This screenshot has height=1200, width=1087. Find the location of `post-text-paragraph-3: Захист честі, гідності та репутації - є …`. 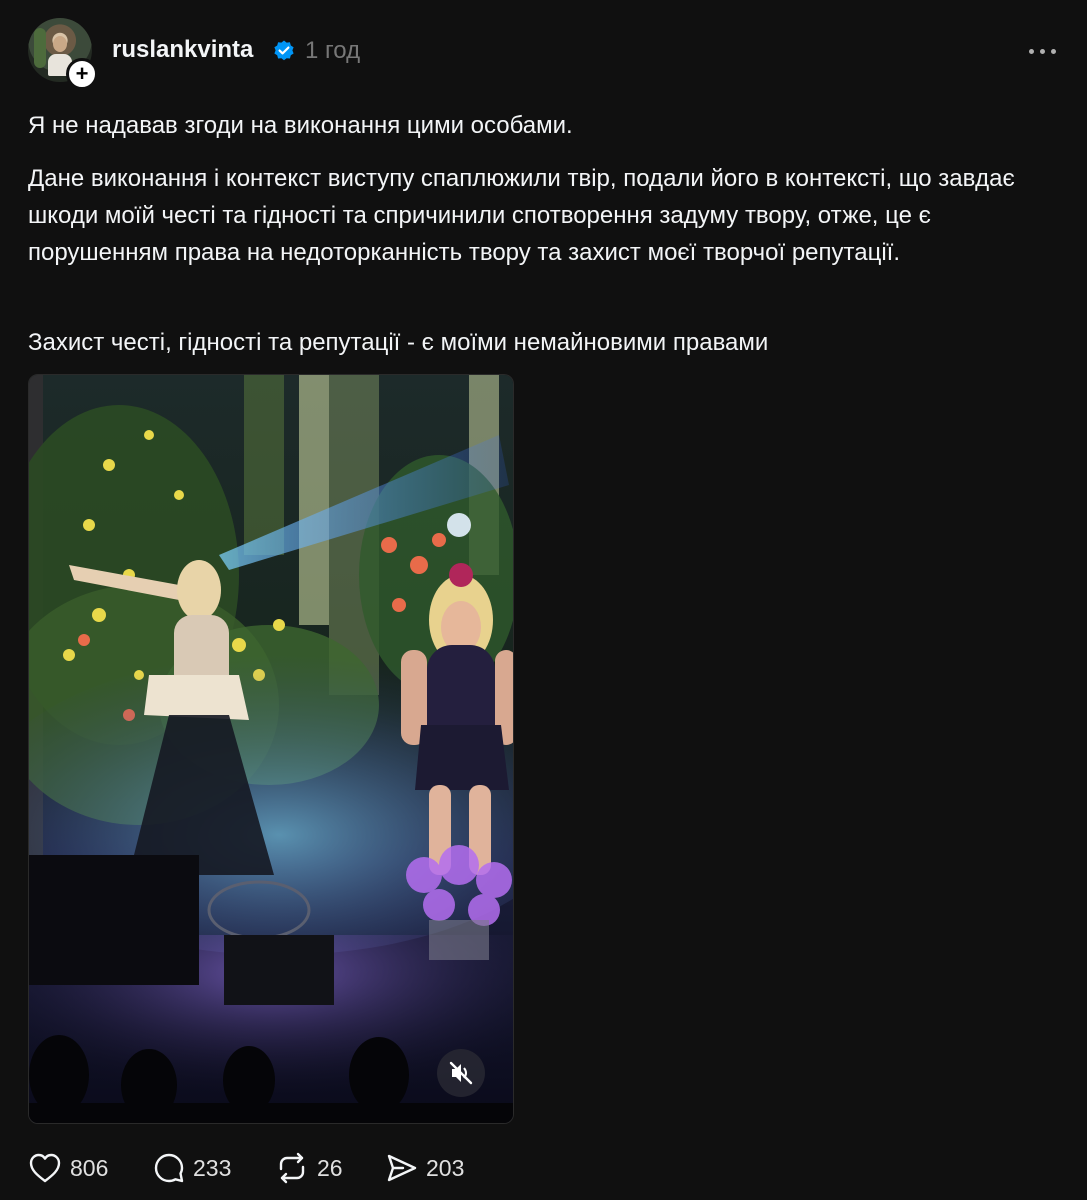

post-text-paragraph-3: Захист честі, гідності та репутації - є … is located at coordinates (398, 342).